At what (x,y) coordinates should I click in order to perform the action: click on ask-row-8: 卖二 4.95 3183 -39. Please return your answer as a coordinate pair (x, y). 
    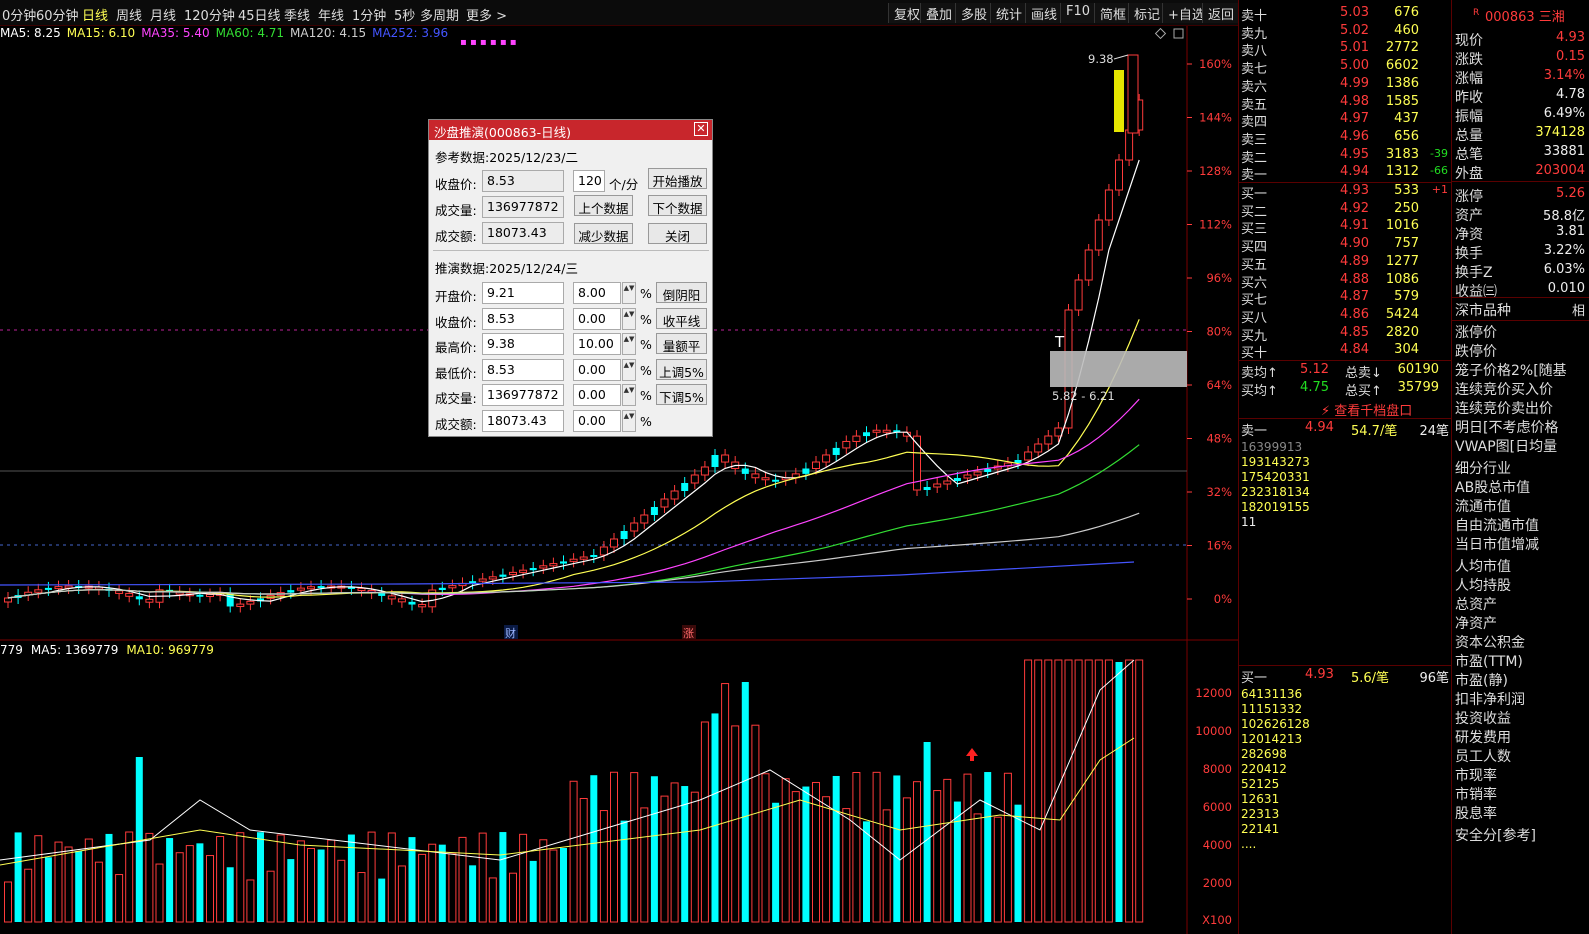
    Looking at the image, I should click on (1345, 156).